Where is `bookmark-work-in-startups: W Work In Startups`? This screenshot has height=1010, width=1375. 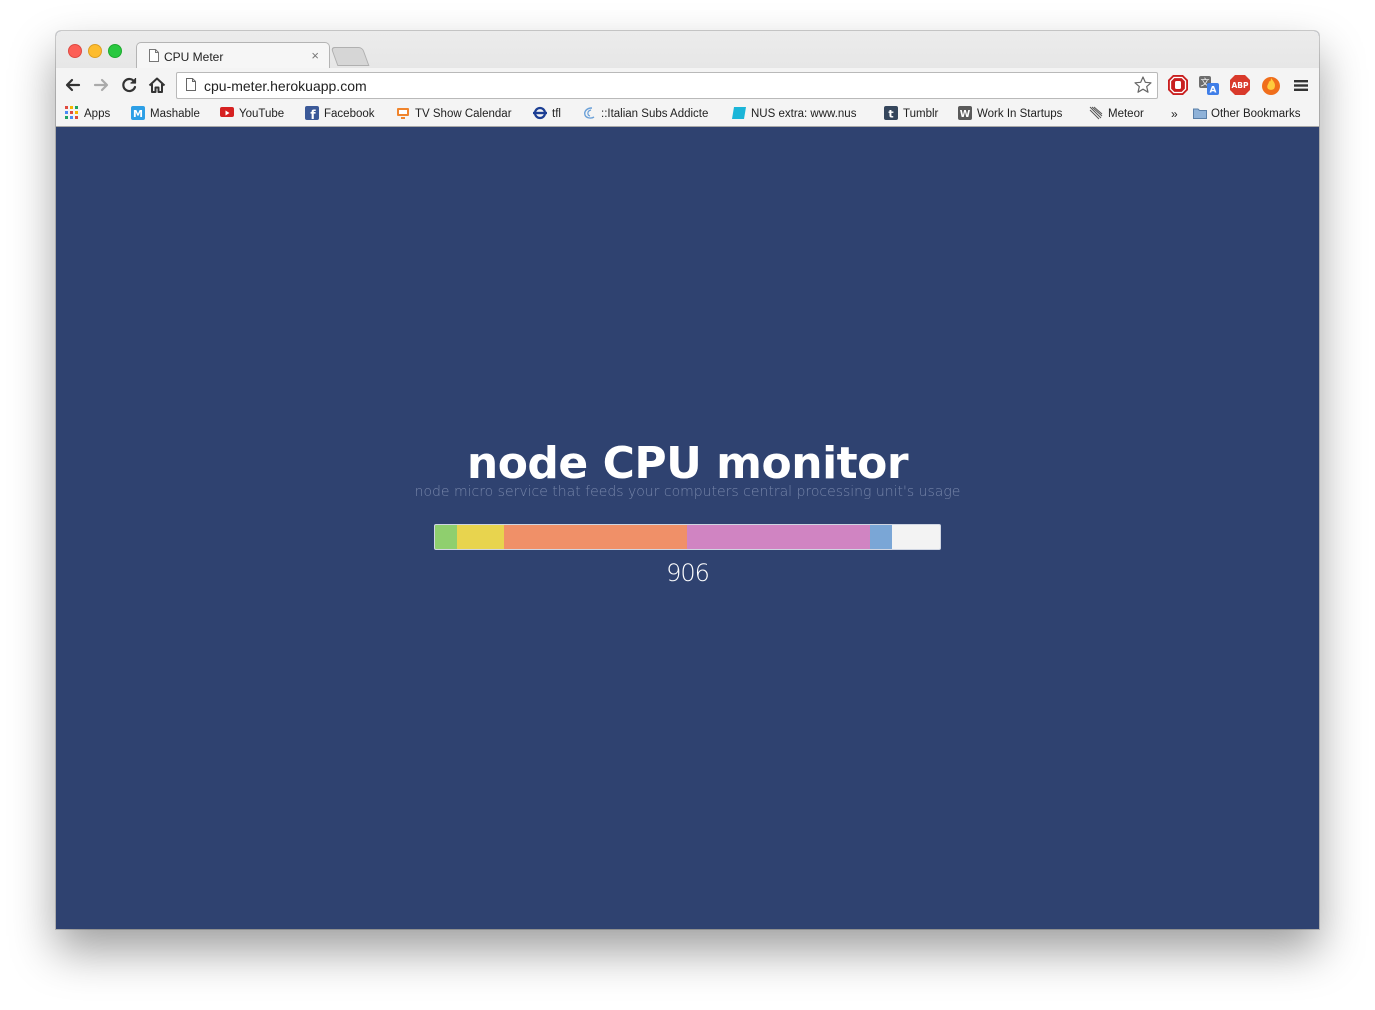
bookmark-work-in-startups: W Work In Startups is located at coordinates (1010, 114).